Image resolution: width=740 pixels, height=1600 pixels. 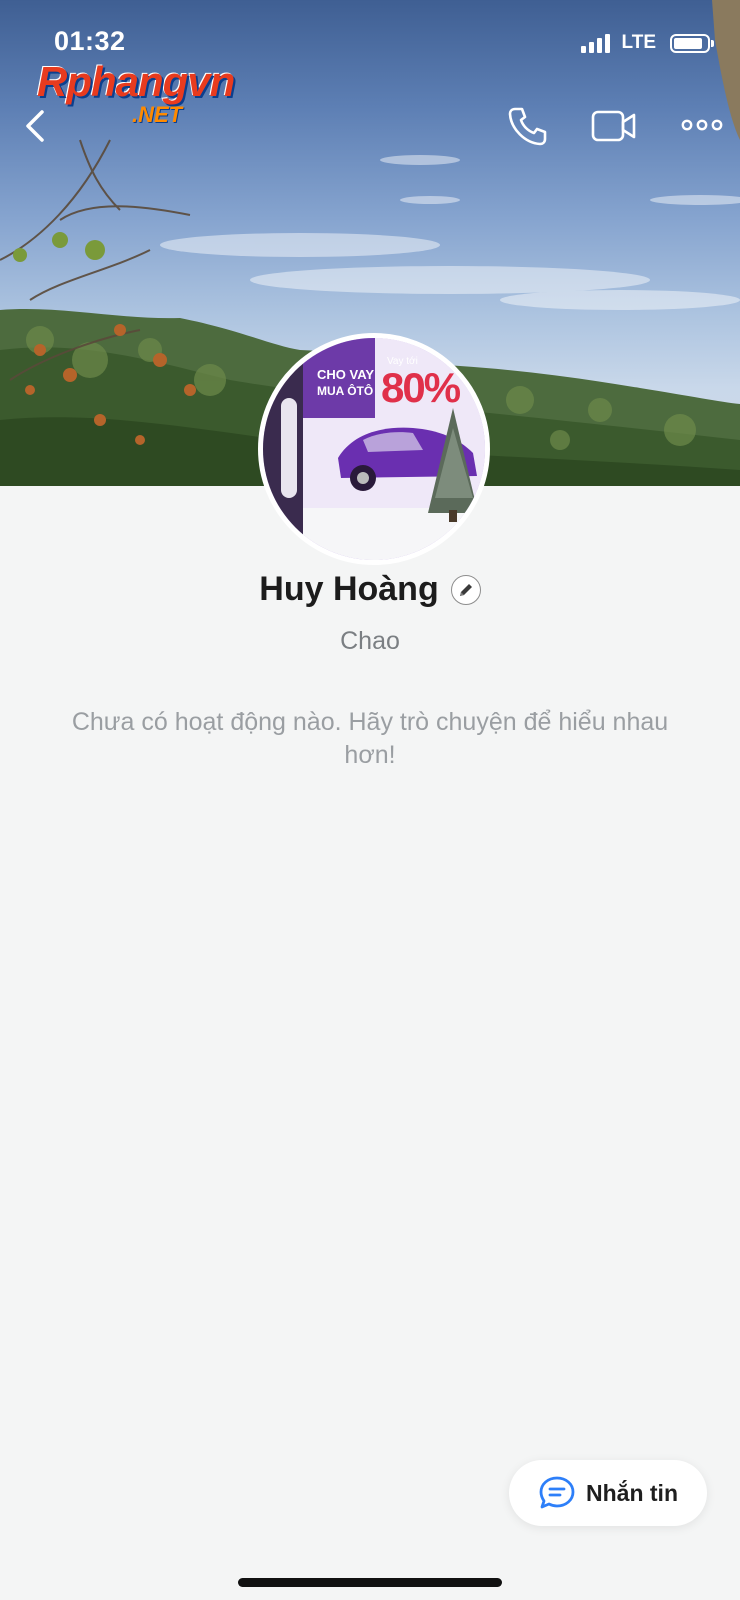 What do you see at coordinates (370, 641) in the screenshot?
I see `profile-status: Chao` at bounding box center [370, 641].